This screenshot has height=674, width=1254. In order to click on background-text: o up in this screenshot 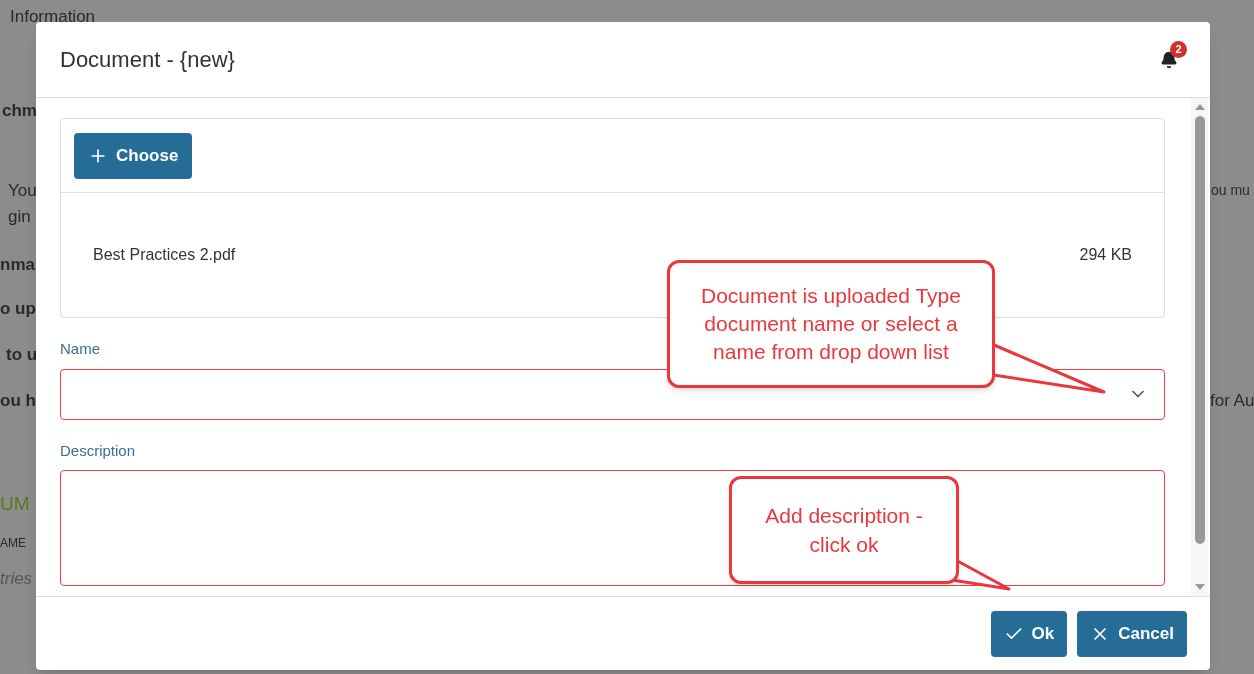, I will do `click(18, 309)`.